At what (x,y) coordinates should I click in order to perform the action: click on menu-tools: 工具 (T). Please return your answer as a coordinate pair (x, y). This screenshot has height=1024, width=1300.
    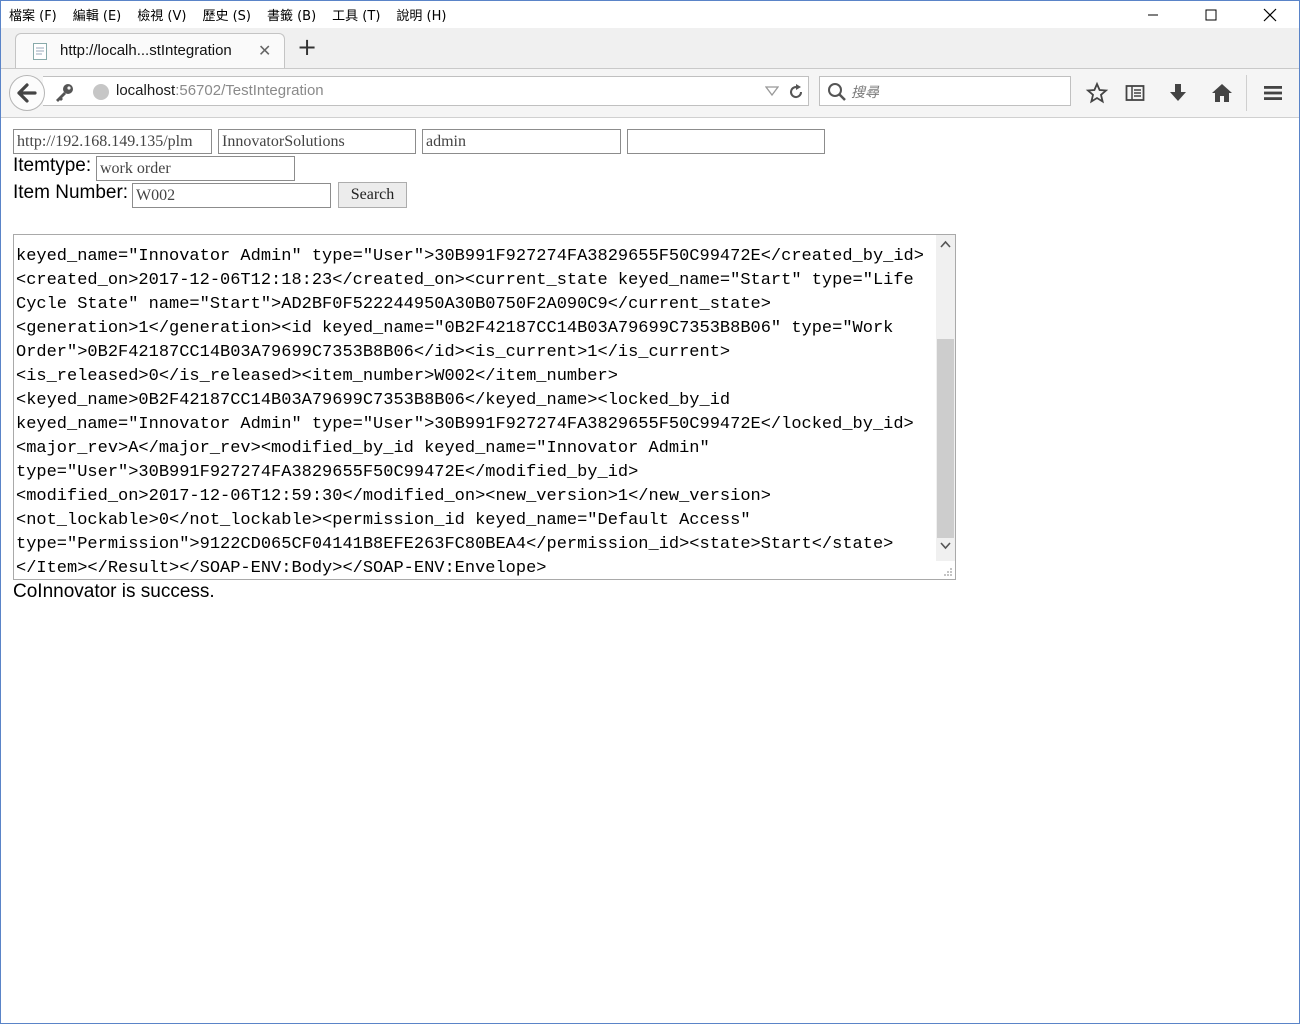
    Looking at the image, I should click on (356, 14).